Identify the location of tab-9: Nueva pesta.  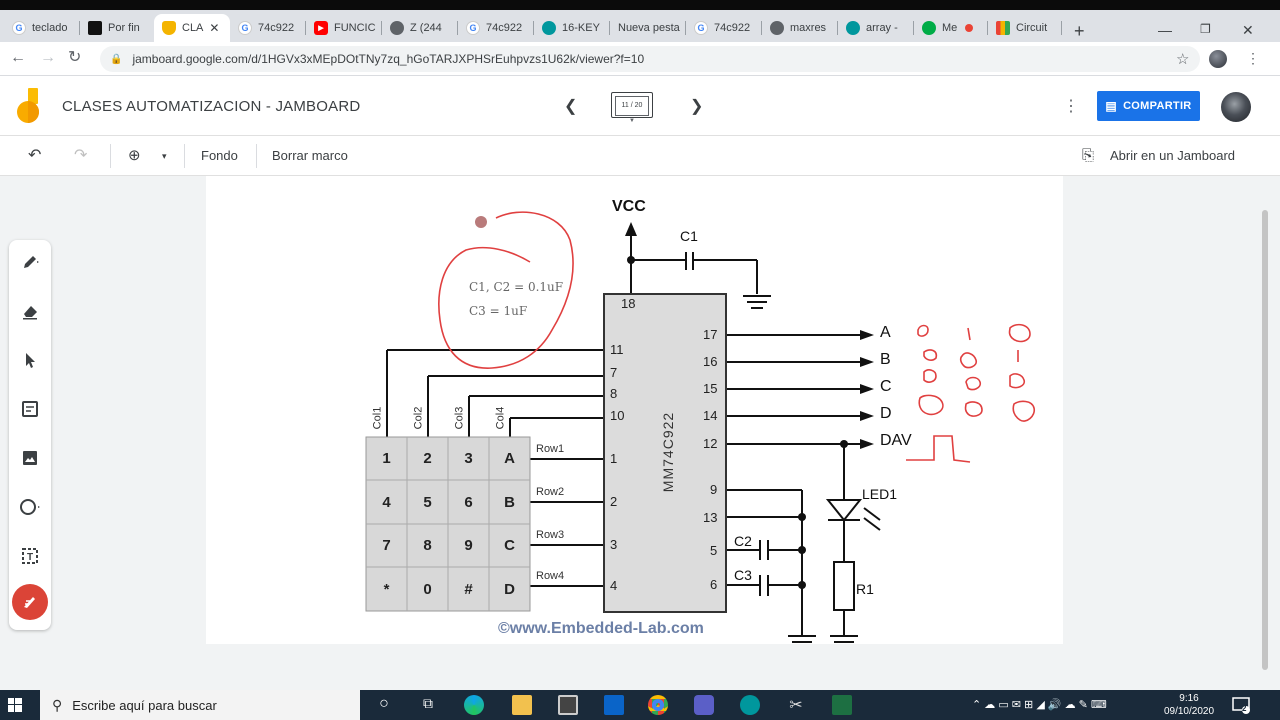
(648, 28).